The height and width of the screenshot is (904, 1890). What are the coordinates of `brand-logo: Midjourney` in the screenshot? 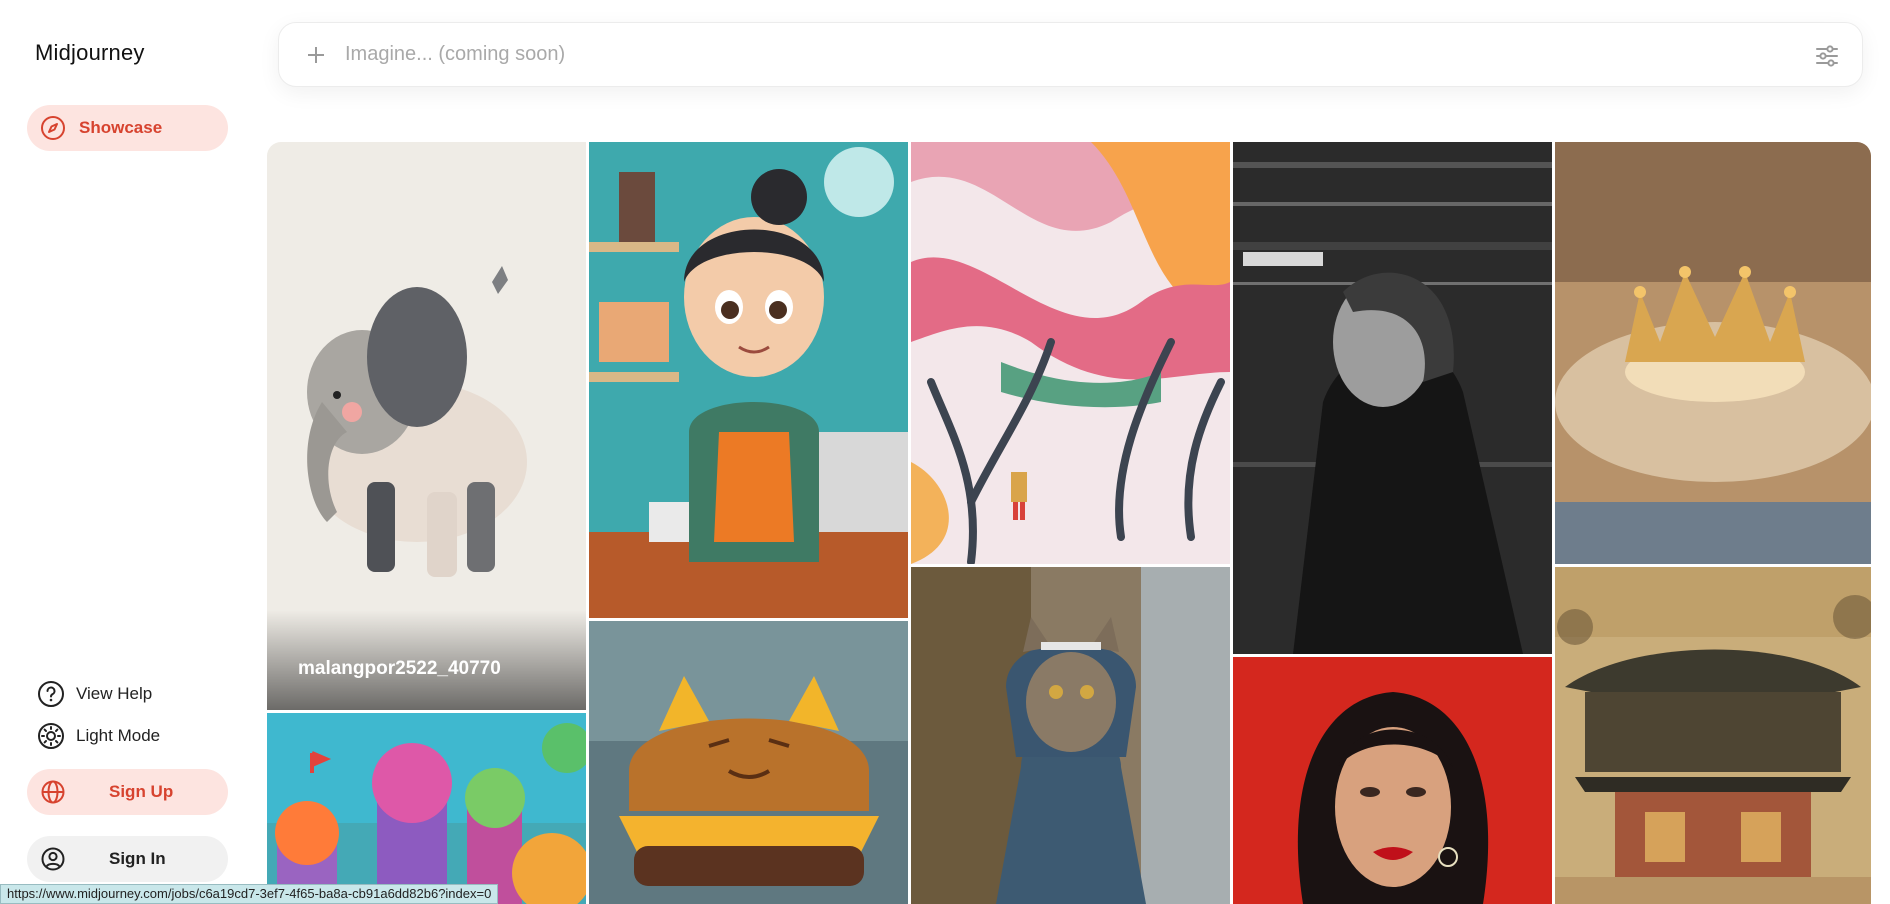 It's located at (90, 53).